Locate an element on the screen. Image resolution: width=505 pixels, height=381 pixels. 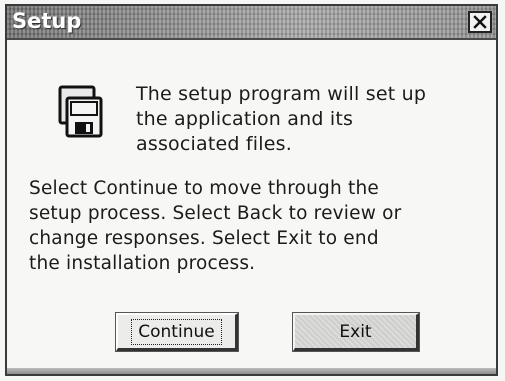
continue-button-label: Continue is located at coordinates (176, 331).